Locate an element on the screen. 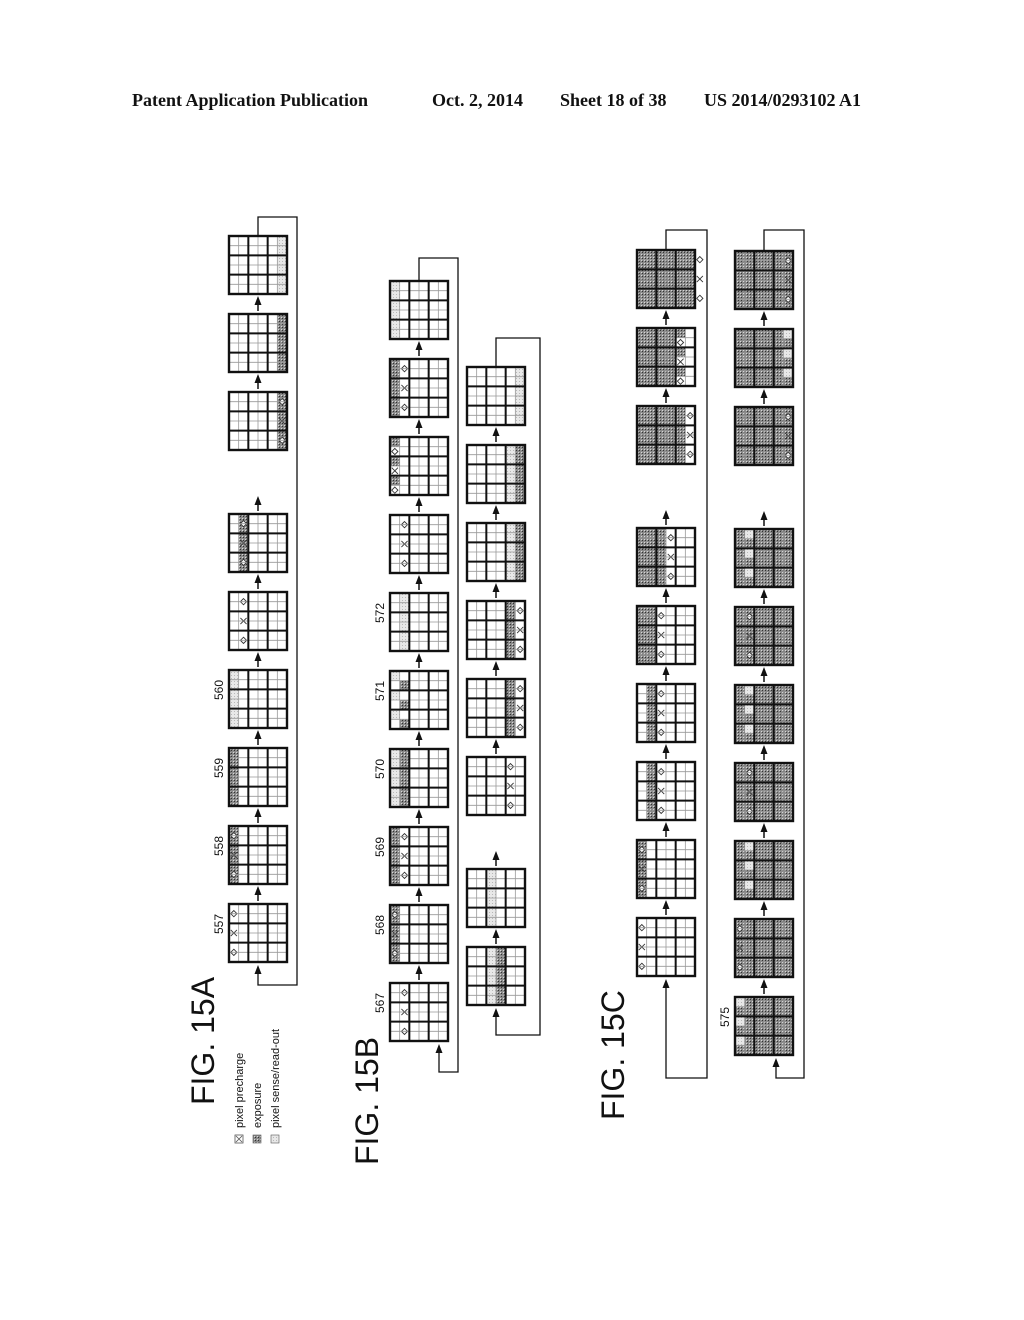  sense-icon is located at coordinates (275, 1139).